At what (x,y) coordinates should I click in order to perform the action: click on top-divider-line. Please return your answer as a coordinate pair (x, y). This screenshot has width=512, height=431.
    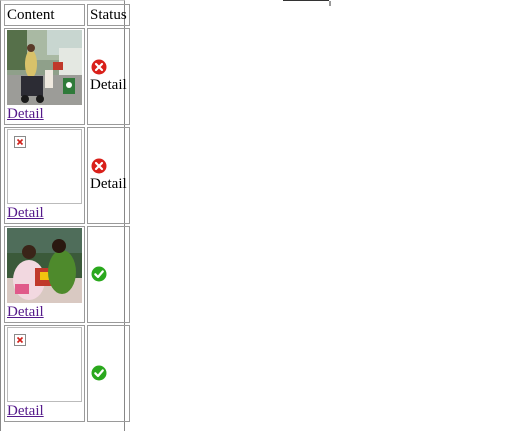
    Looking at the image, I should click on (306, 0).